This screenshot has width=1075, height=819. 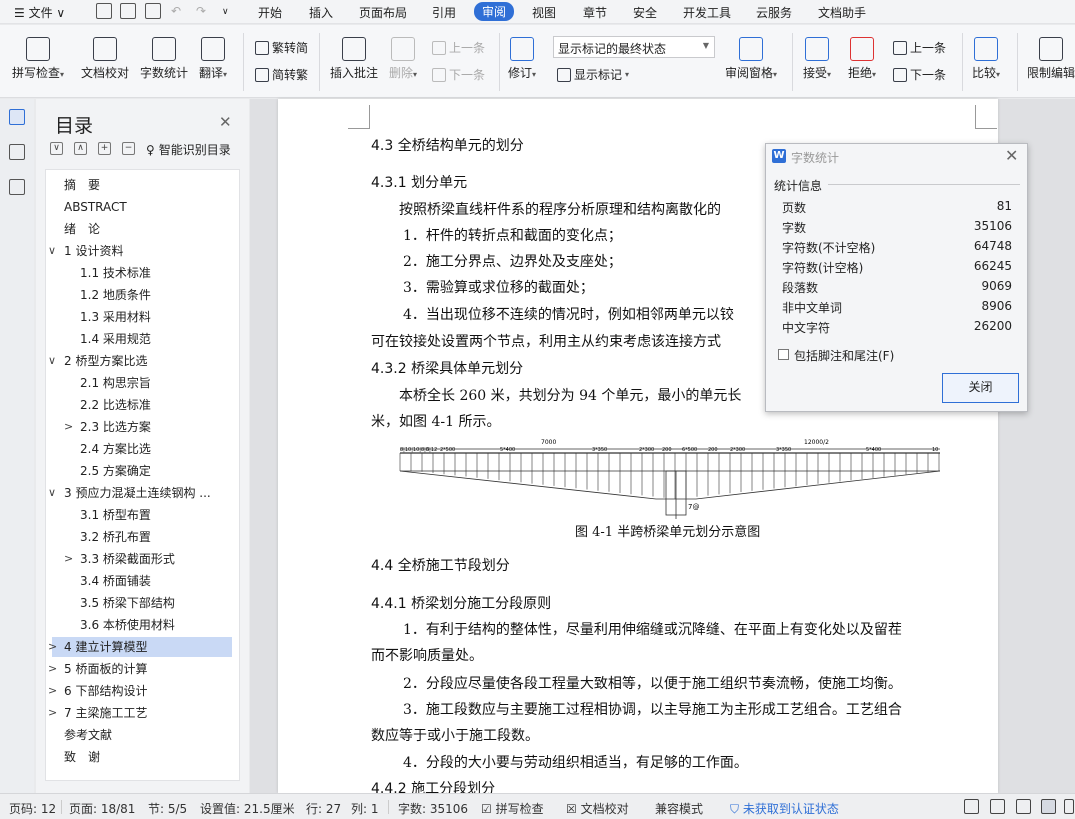 I want to click on fullscreen-icon, so click(x=971, y=806).